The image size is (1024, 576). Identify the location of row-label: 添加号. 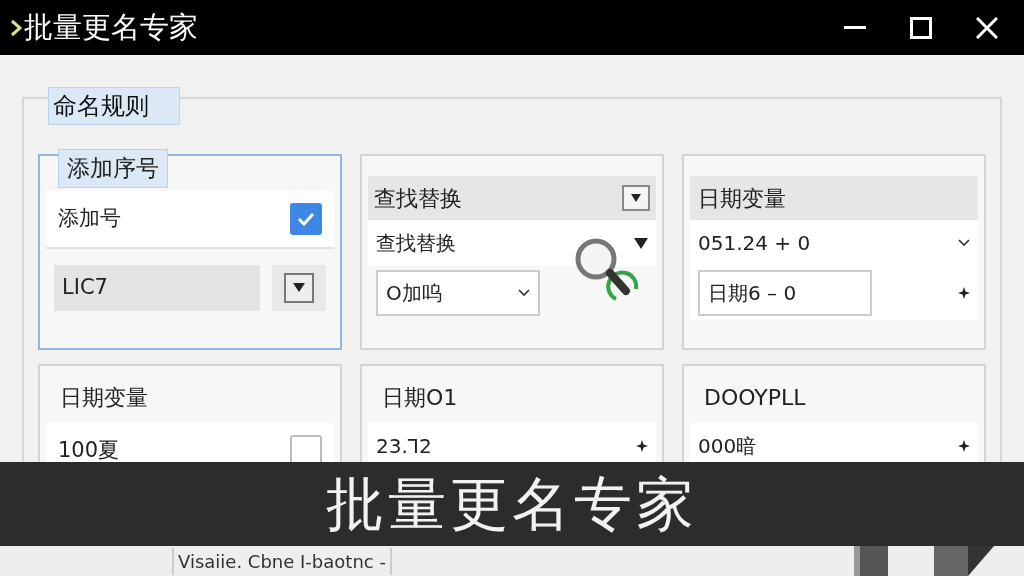
(89, 218).